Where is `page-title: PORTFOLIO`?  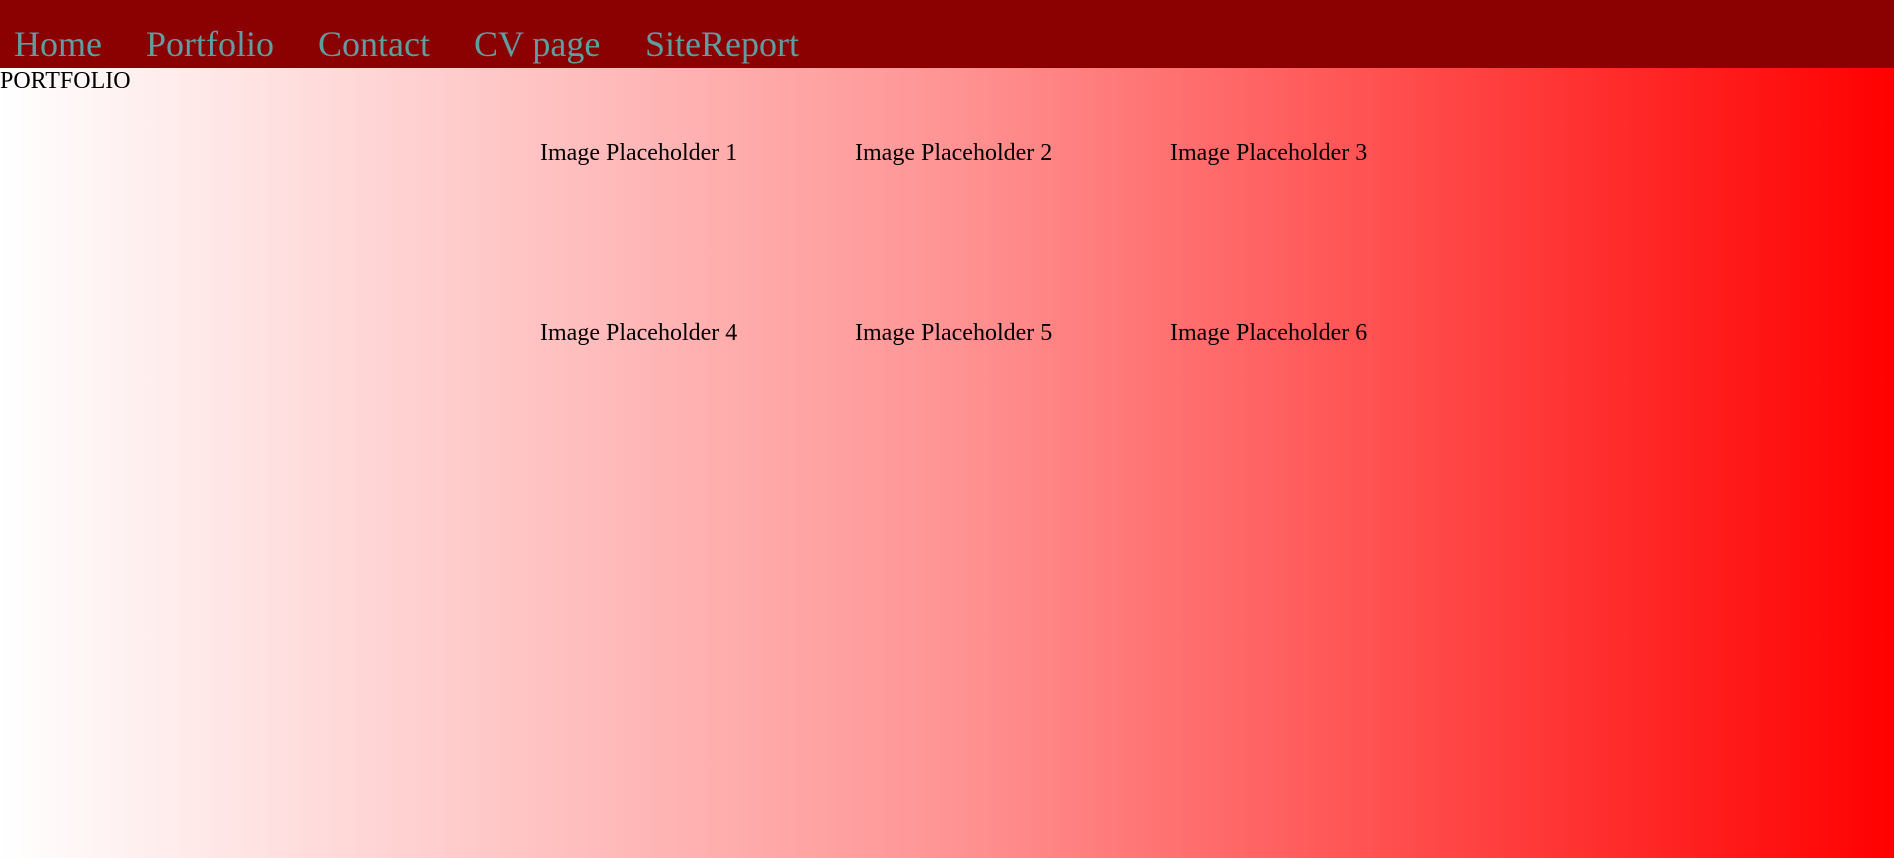
page-title: PORTFOLIO is located at coordinates (65, 81).